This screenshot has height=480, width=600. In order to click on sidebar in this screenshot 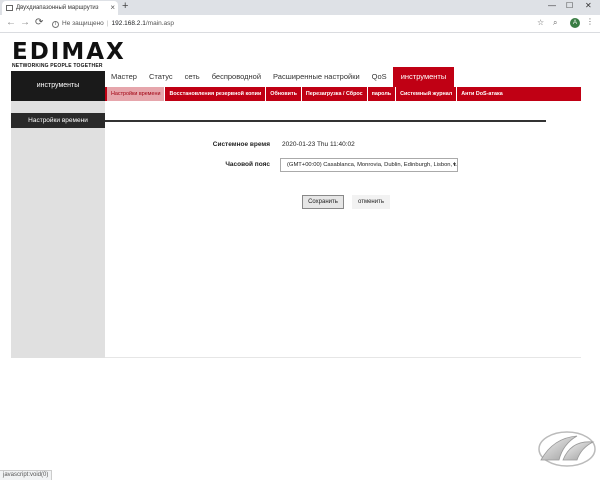, I will do `click(58, 229)`.